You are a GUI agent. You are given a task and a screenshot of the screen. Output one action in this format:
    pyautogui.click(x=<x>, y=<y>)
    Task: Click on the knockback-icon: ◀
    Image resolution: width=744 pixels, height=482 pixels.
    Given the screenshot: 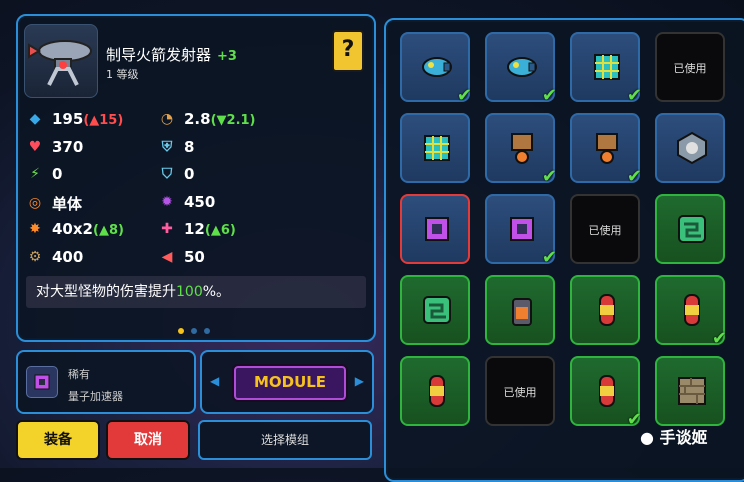 What is the action you would take?
    pyautogui.click(x=167, y=256)
    